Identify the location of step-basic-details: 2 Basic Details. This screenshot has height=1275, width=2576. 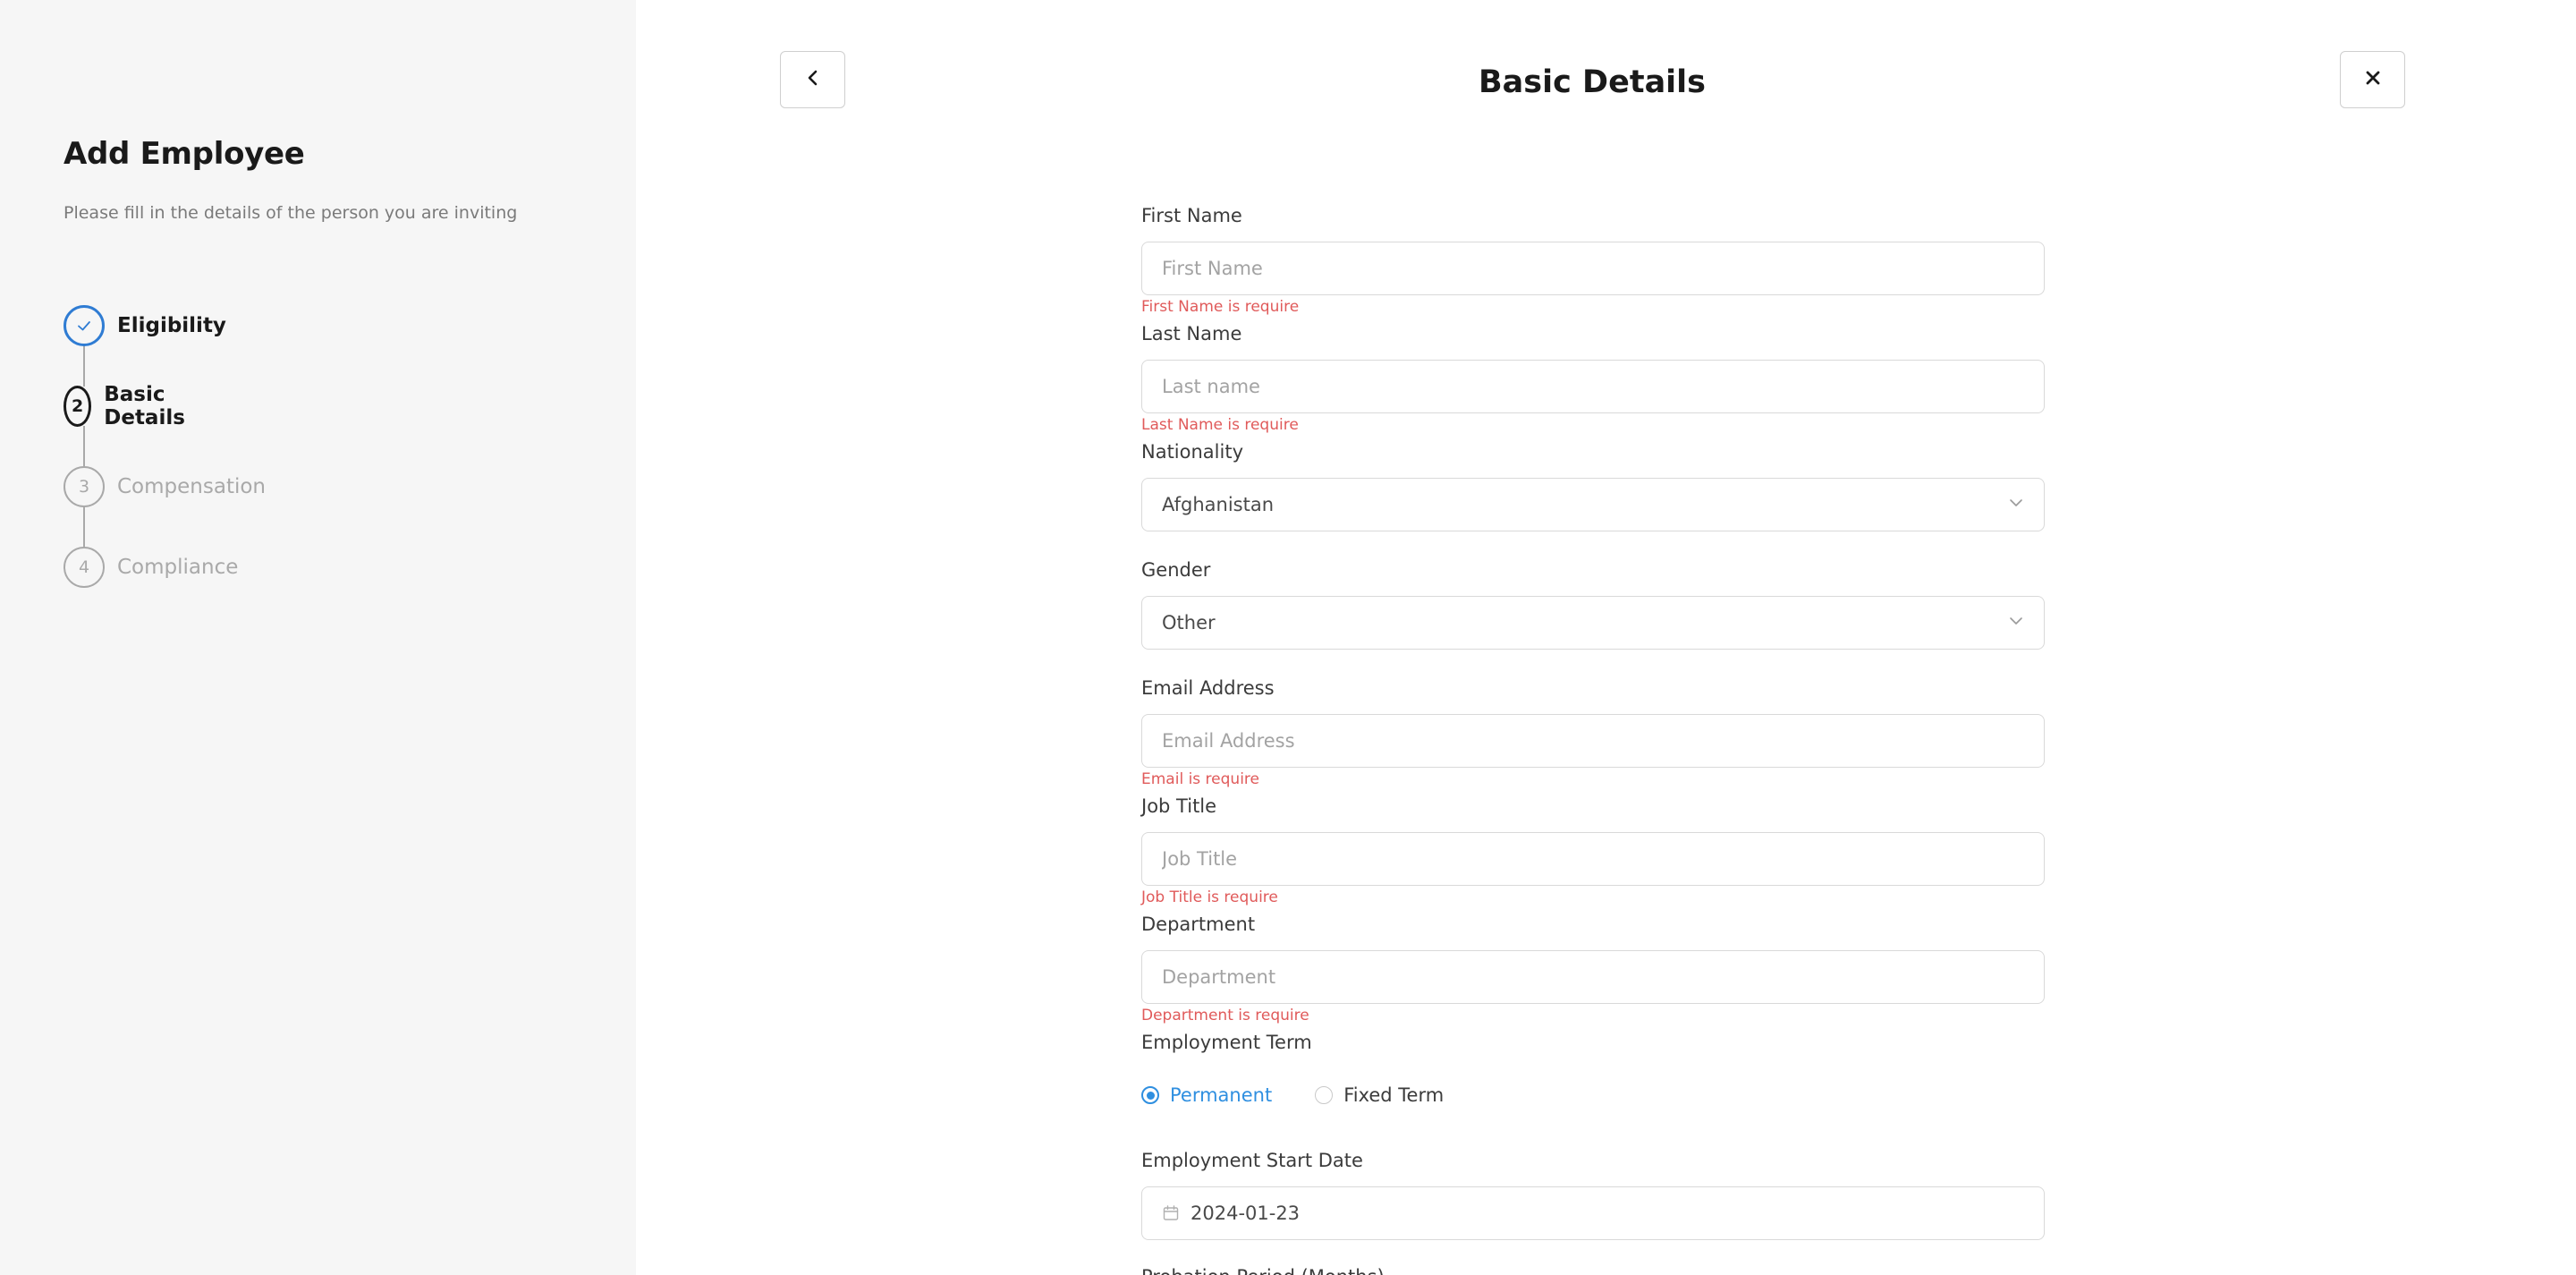
(131, 406).